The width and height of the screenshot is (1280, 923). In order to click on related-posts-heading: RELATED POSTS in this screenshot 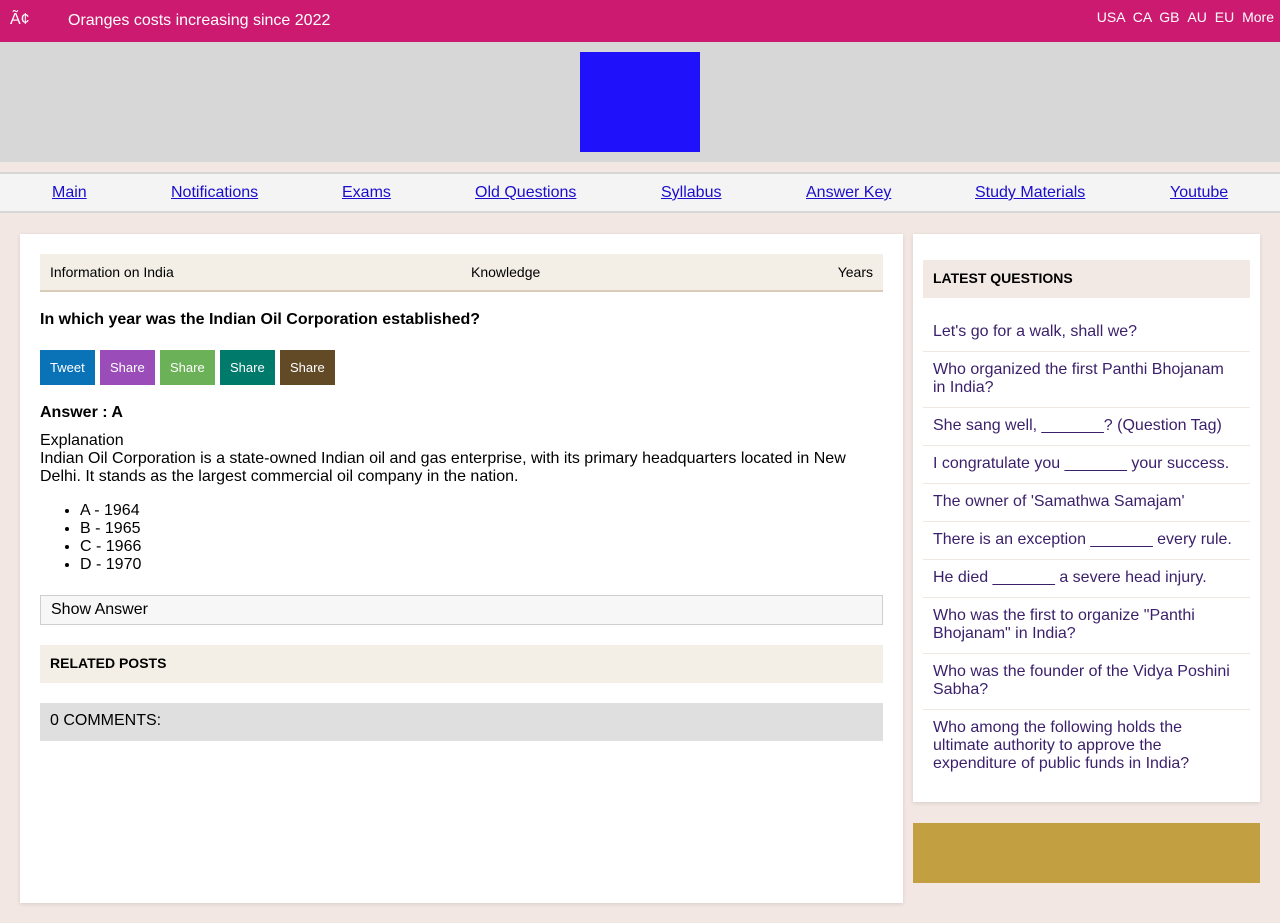, I will do `click(461, 664)`.